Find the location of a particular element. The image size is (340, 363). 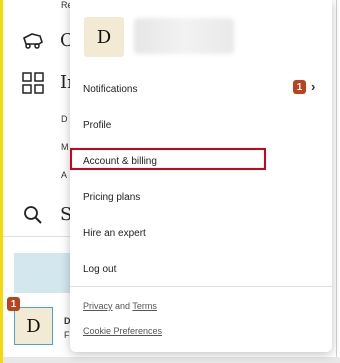

nav-subtext: A is located at coordinates (64, 175).